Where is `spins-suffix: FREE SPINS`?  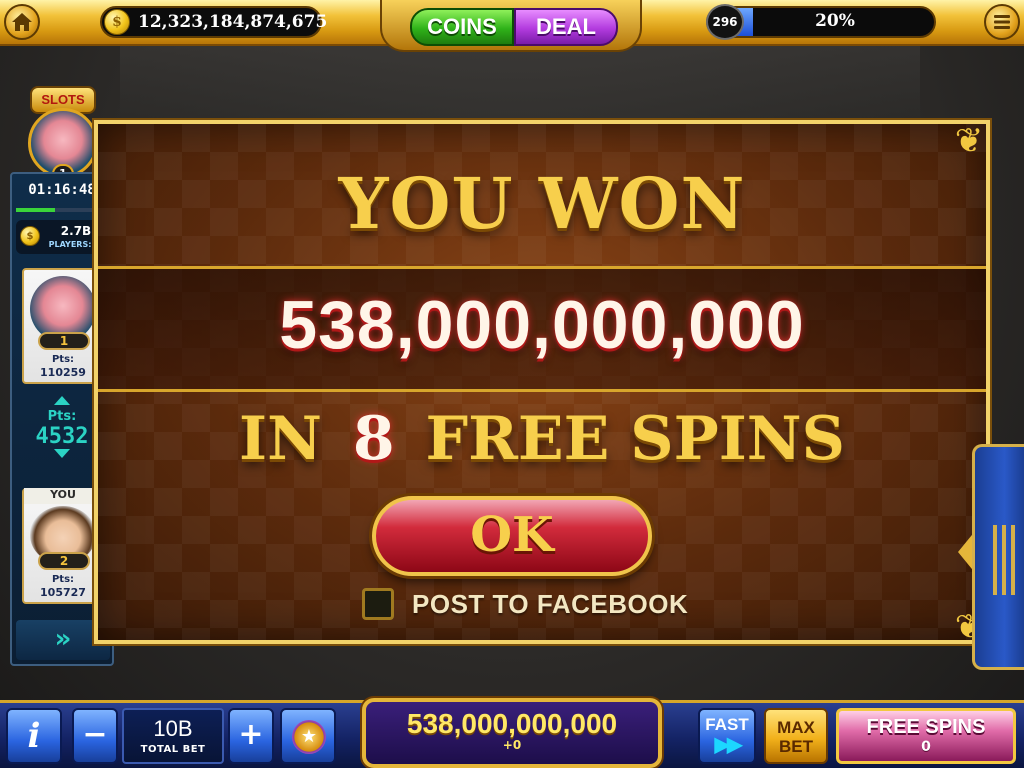 spins-suffix: FREE SPINS is located at coordinates (635, 439).